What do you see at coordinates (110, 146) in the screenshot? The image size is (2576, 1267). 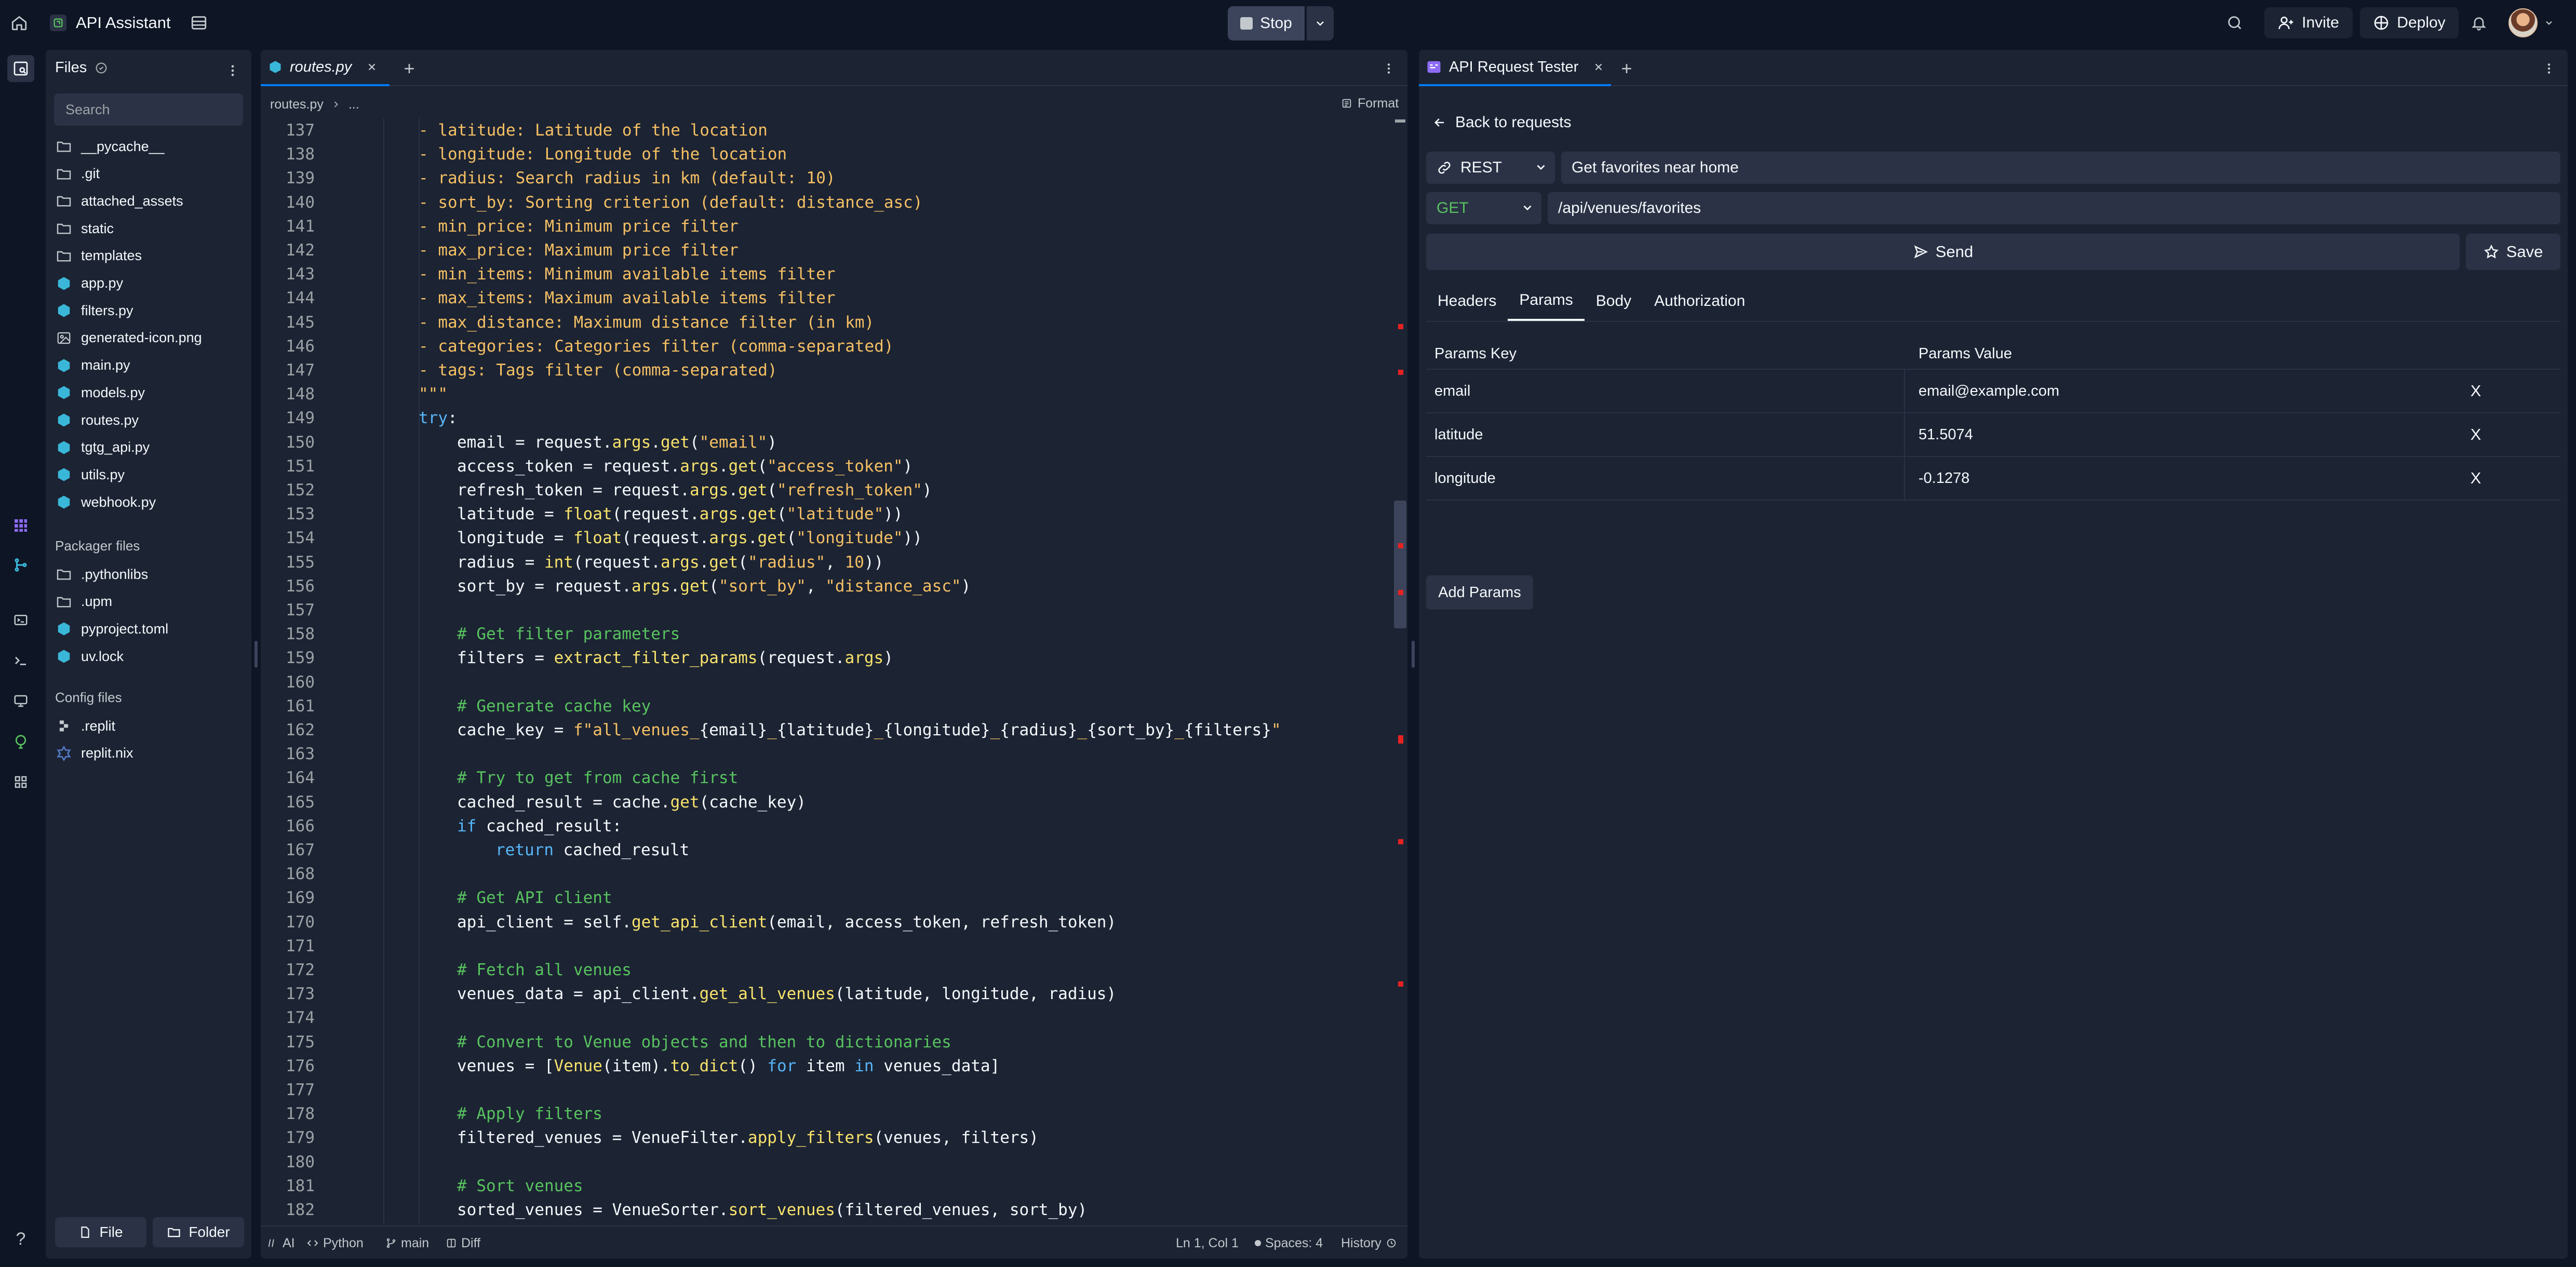 I see `file-tree-item: __pycache__` at bounding box center [110, 146].